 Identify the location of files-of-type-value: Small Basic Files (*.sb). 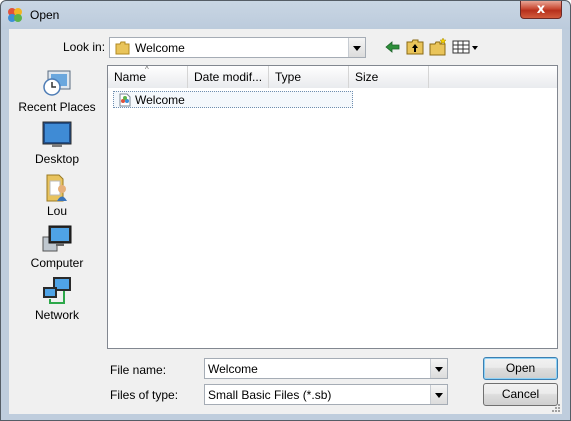
(270, 395).